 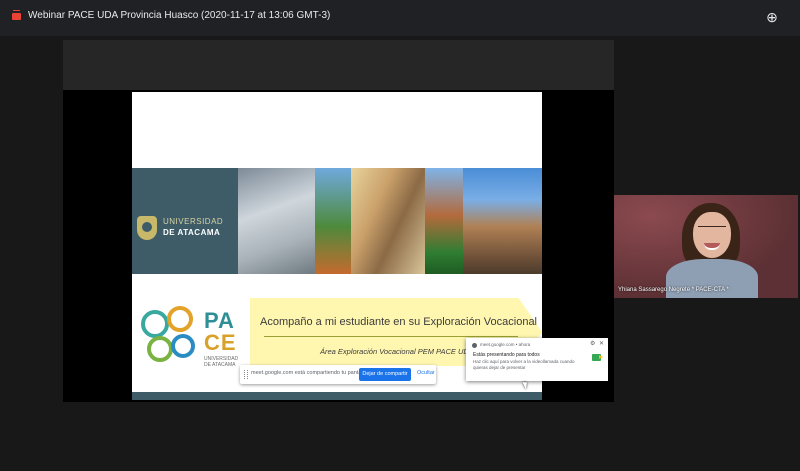 What do you see at coordinates (597, 357) in the screenshot?
I see `meet-app-icon` at bounding box center [597, 357].